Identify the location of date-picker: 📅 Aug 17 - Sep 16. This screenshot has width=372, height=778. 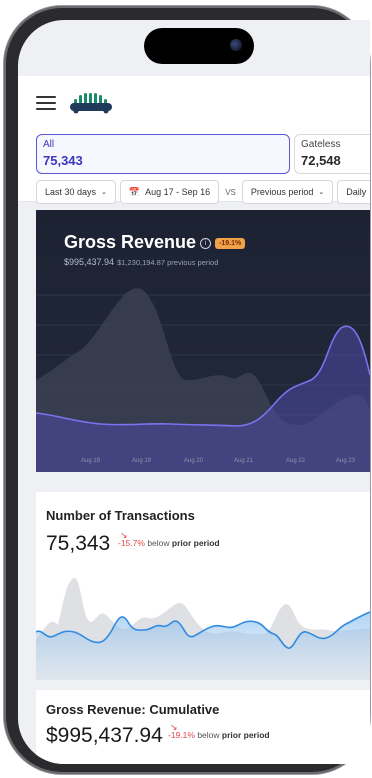
(169, 192).